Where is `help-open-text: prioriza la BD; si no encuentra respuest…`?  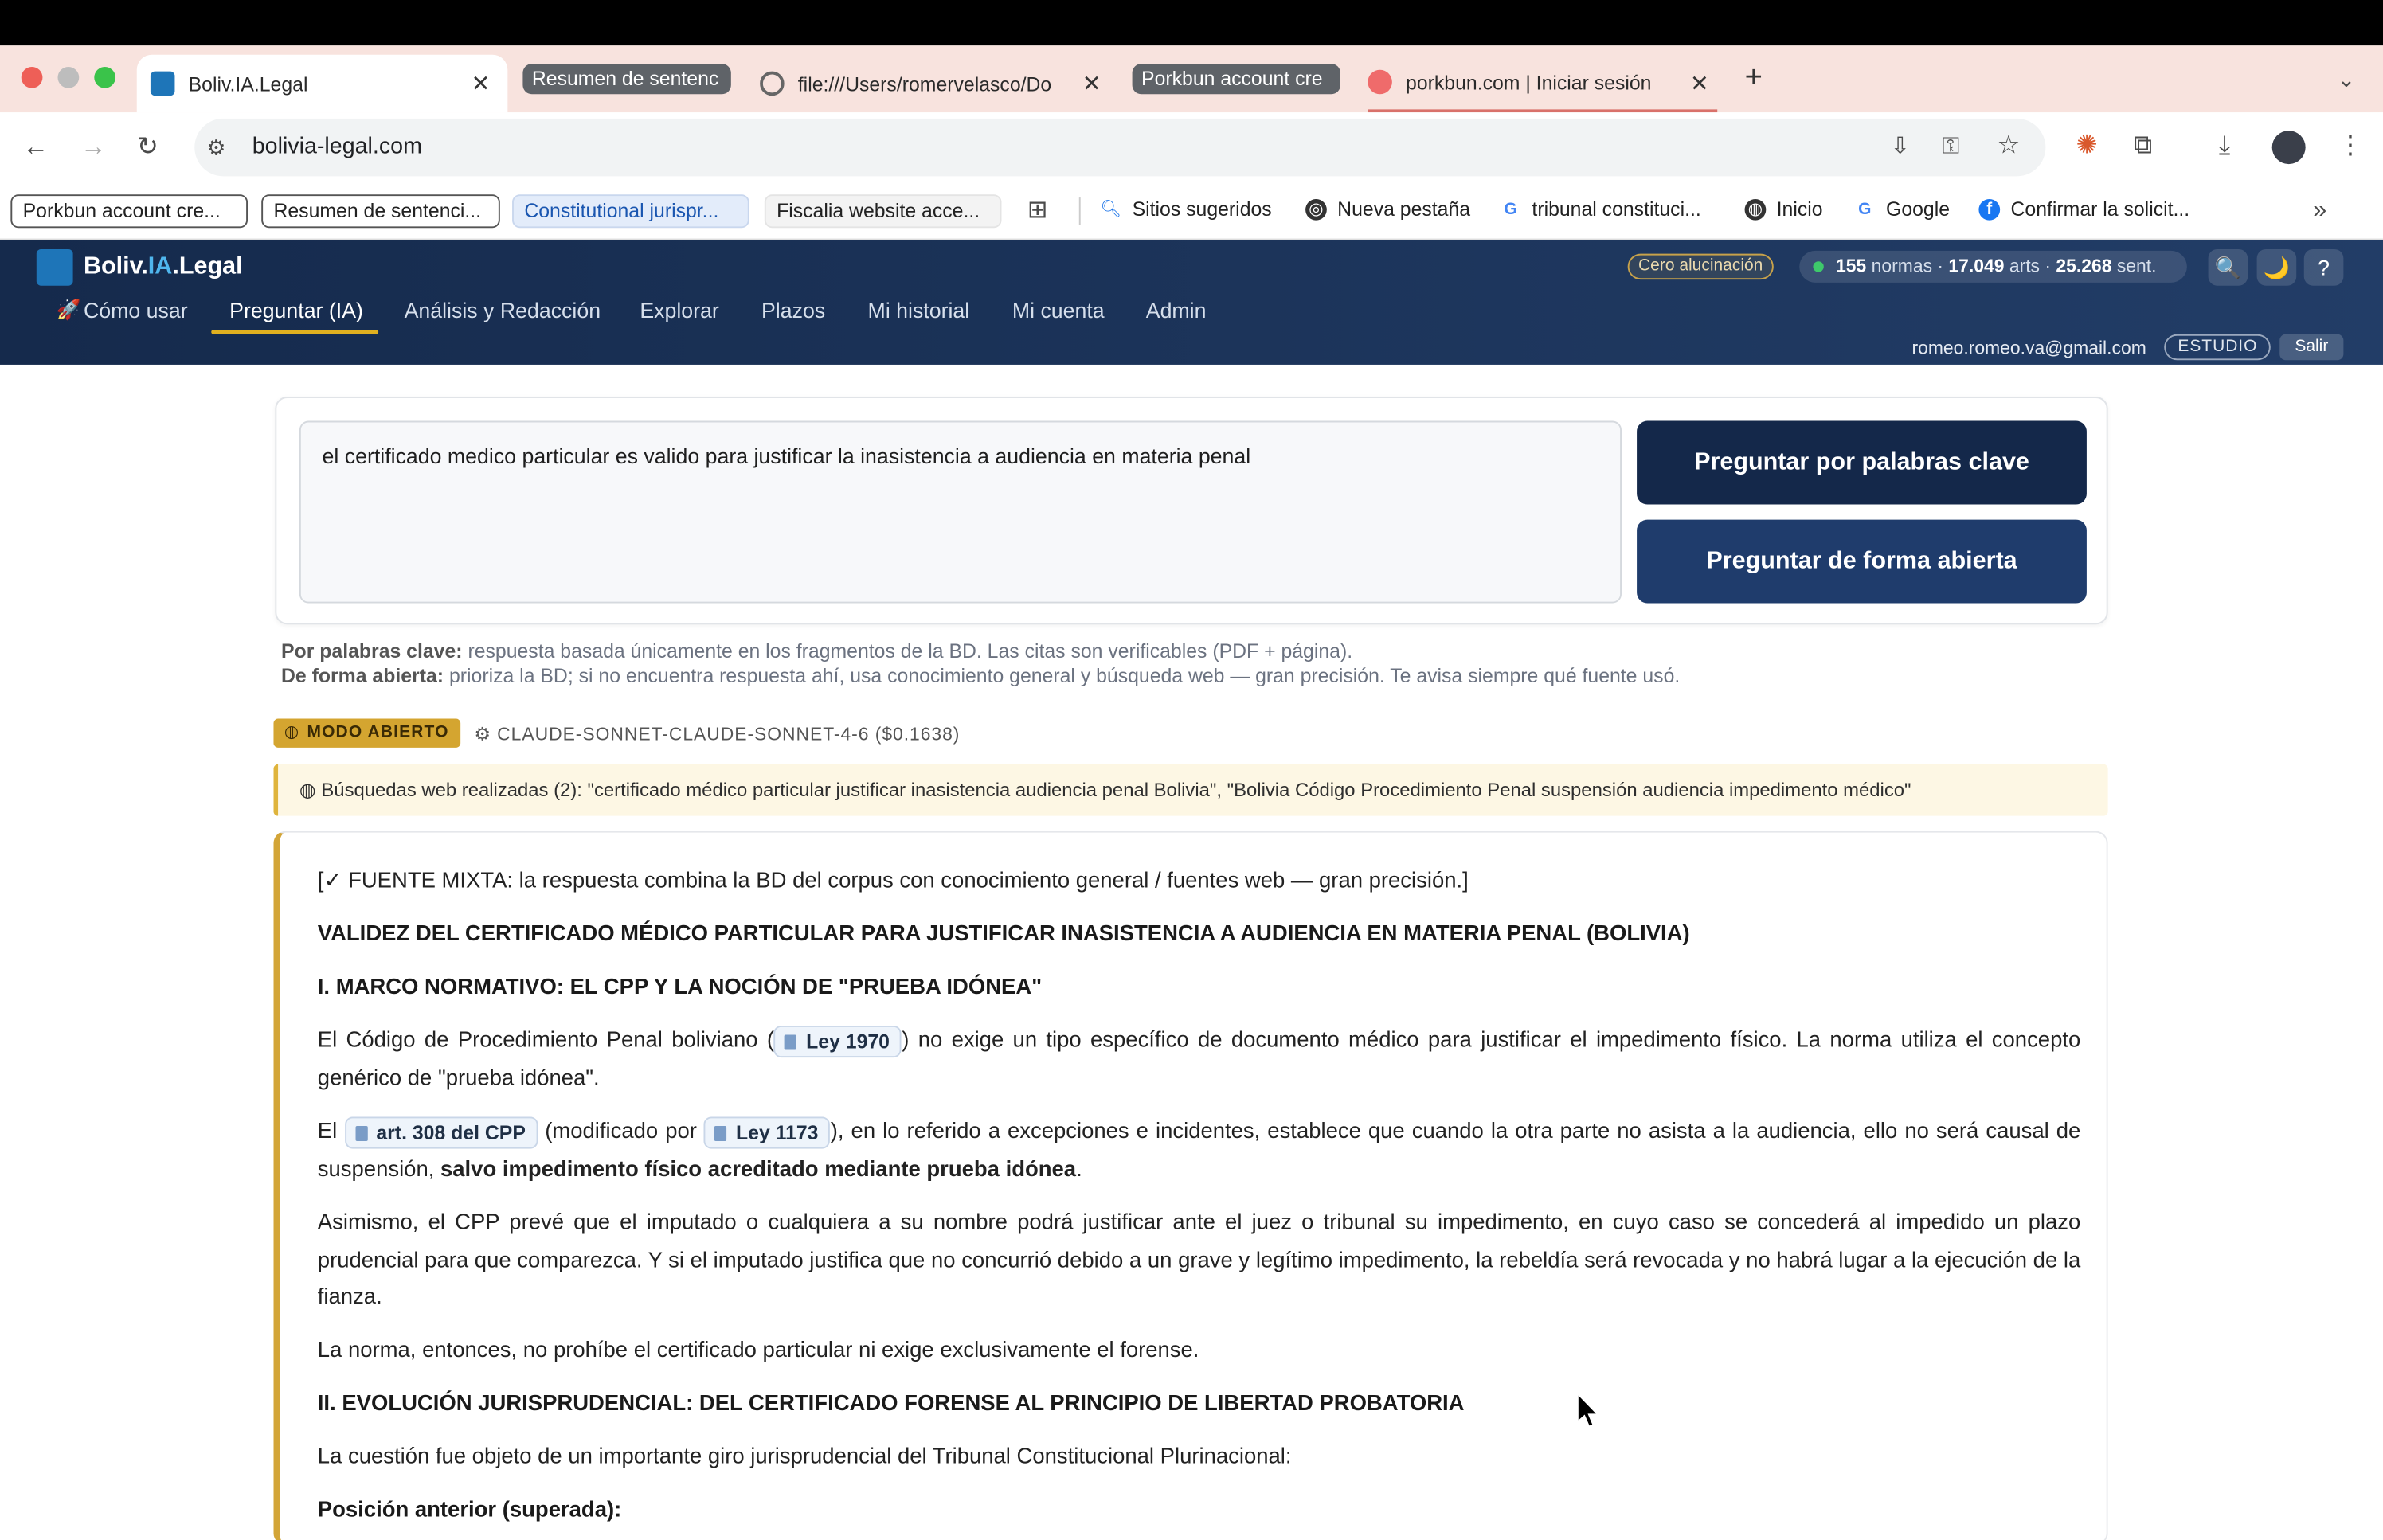
help-open-text: prioriza la BD; si no encuentra respuest… is located at coordinates (1064, 675).